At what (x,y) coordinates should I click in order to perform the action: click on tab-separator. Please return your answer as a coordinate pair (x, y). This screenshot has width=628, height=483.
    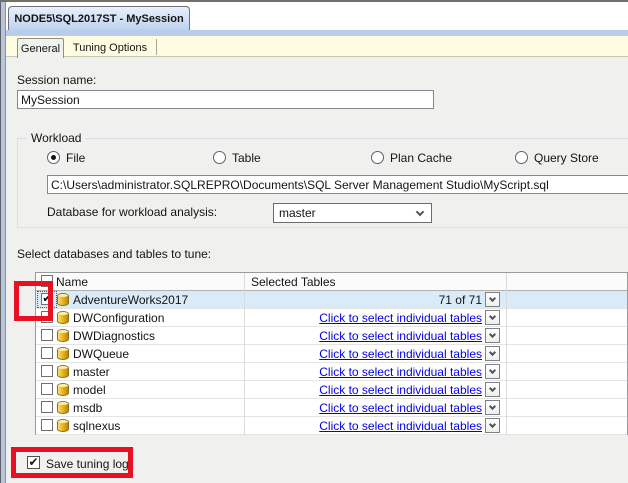
    Looking at the image, I should click on (156, 47).